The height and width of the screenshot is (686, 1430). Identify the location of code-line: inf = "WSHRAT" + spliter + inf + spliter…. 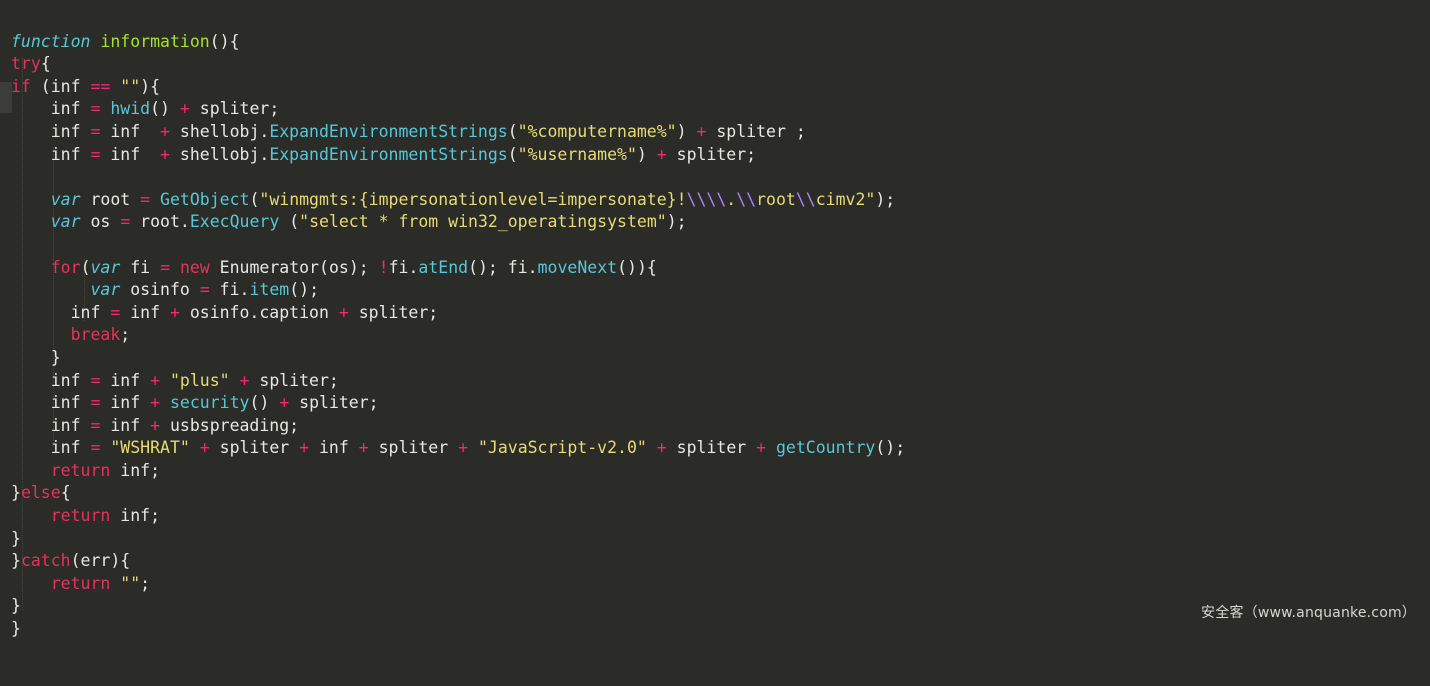
(458, 448).